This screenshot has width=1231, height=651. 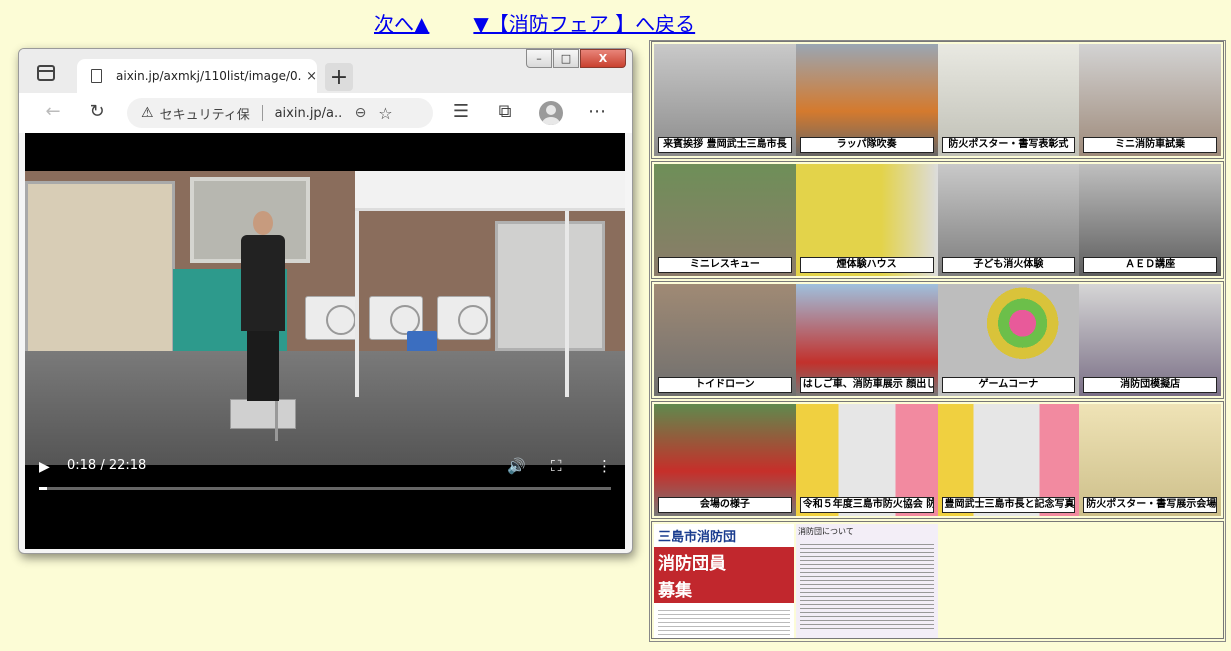 I want to click on photo-caption: トイドローン, so click(x=725, y=385).